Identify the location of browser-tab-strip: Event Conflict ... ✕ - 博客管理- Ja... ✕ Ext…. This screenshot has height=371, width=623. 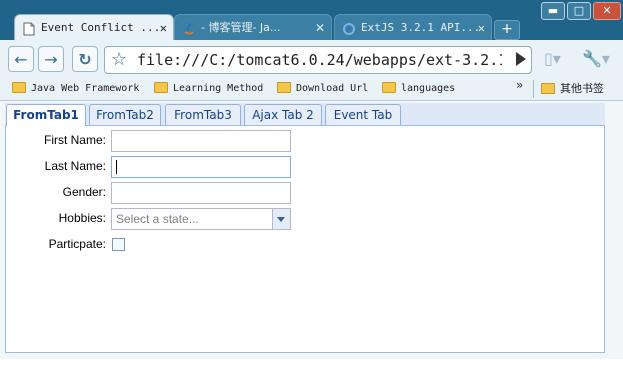
(311, 20).